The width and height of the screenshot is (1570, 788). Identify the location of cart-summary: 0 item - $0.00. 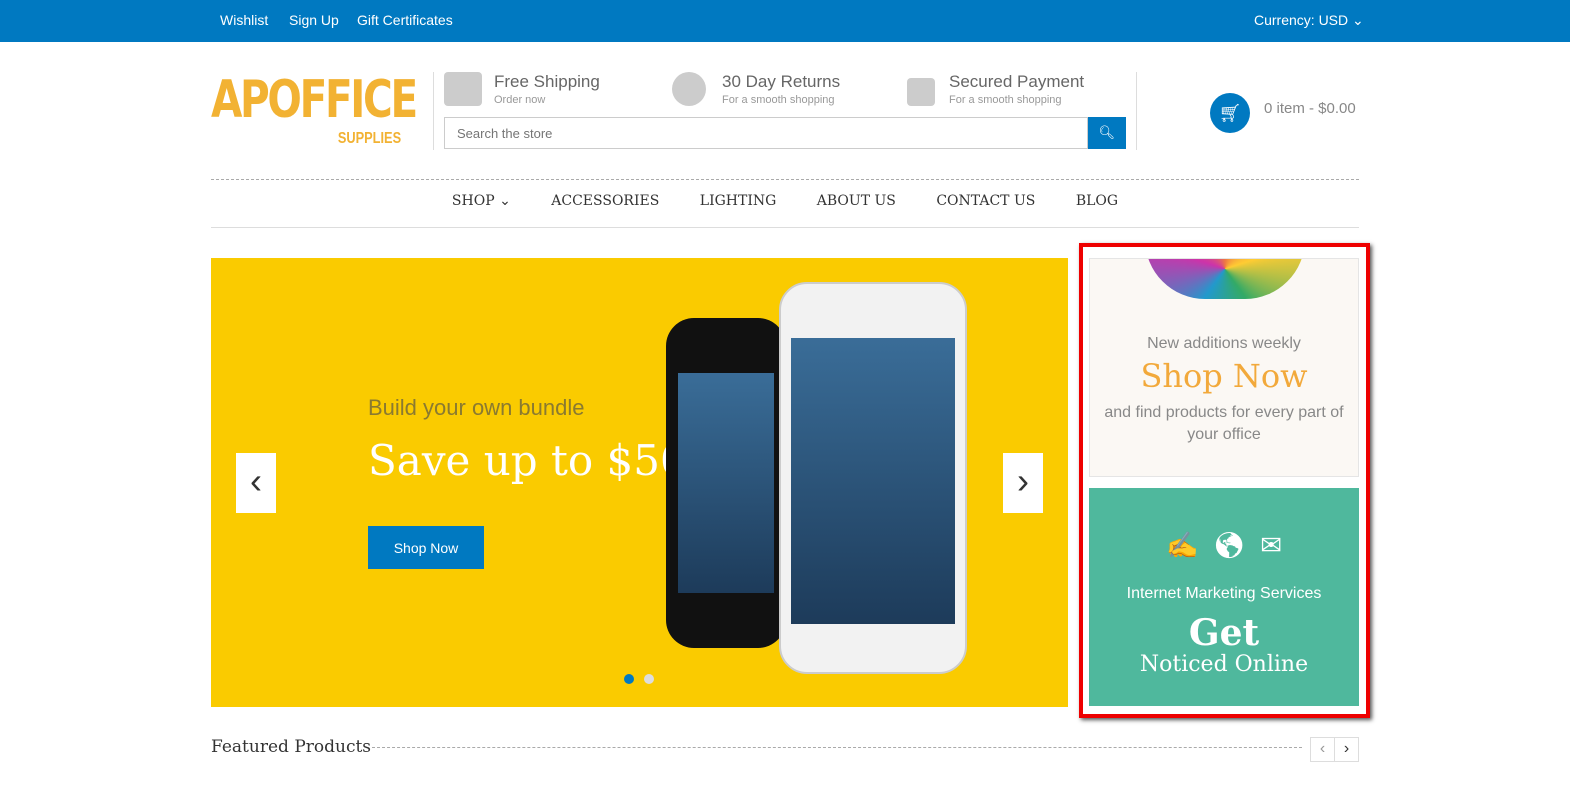
(1310, 108).